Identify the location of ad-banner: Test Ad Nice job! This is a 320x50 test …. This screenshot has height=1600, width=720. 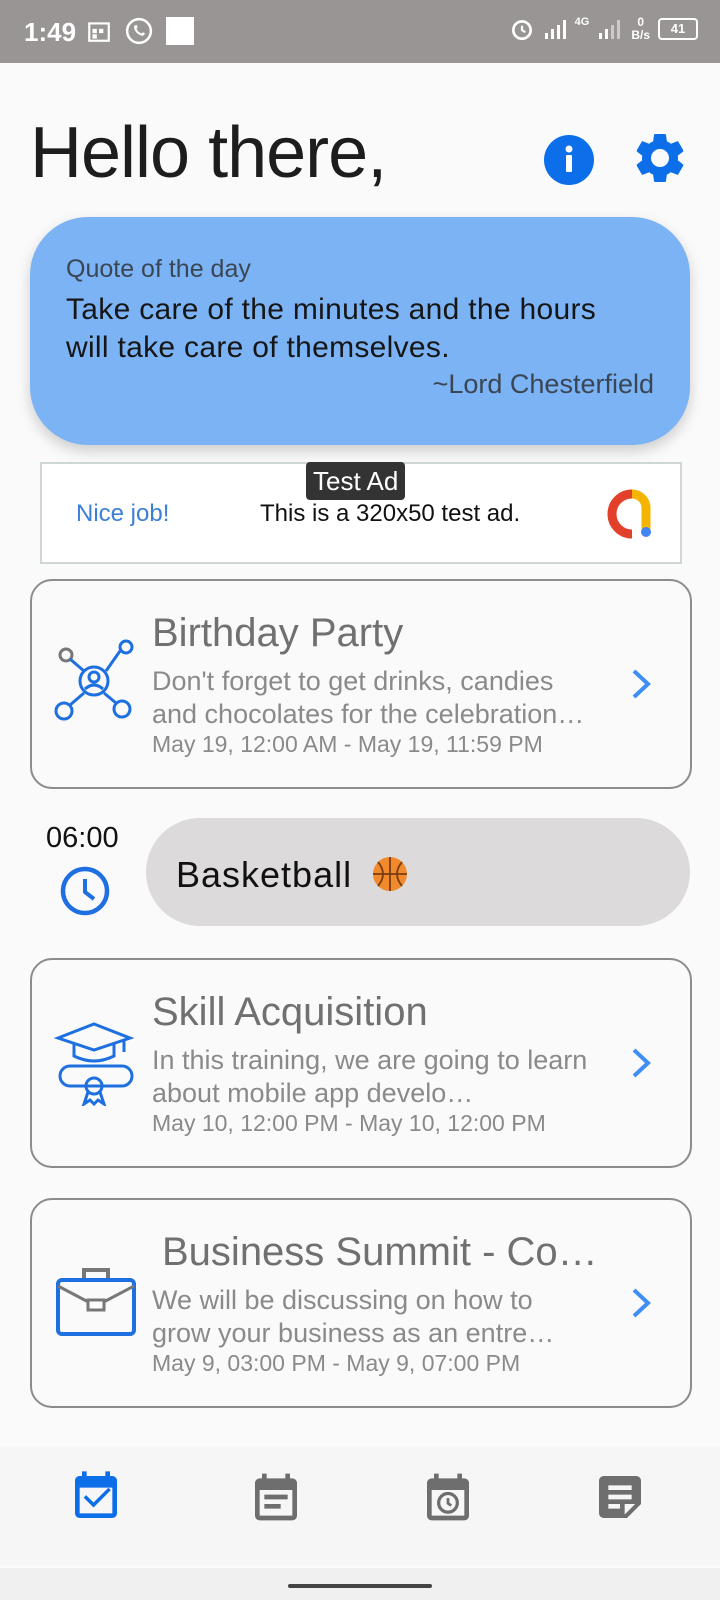
(361, 513).